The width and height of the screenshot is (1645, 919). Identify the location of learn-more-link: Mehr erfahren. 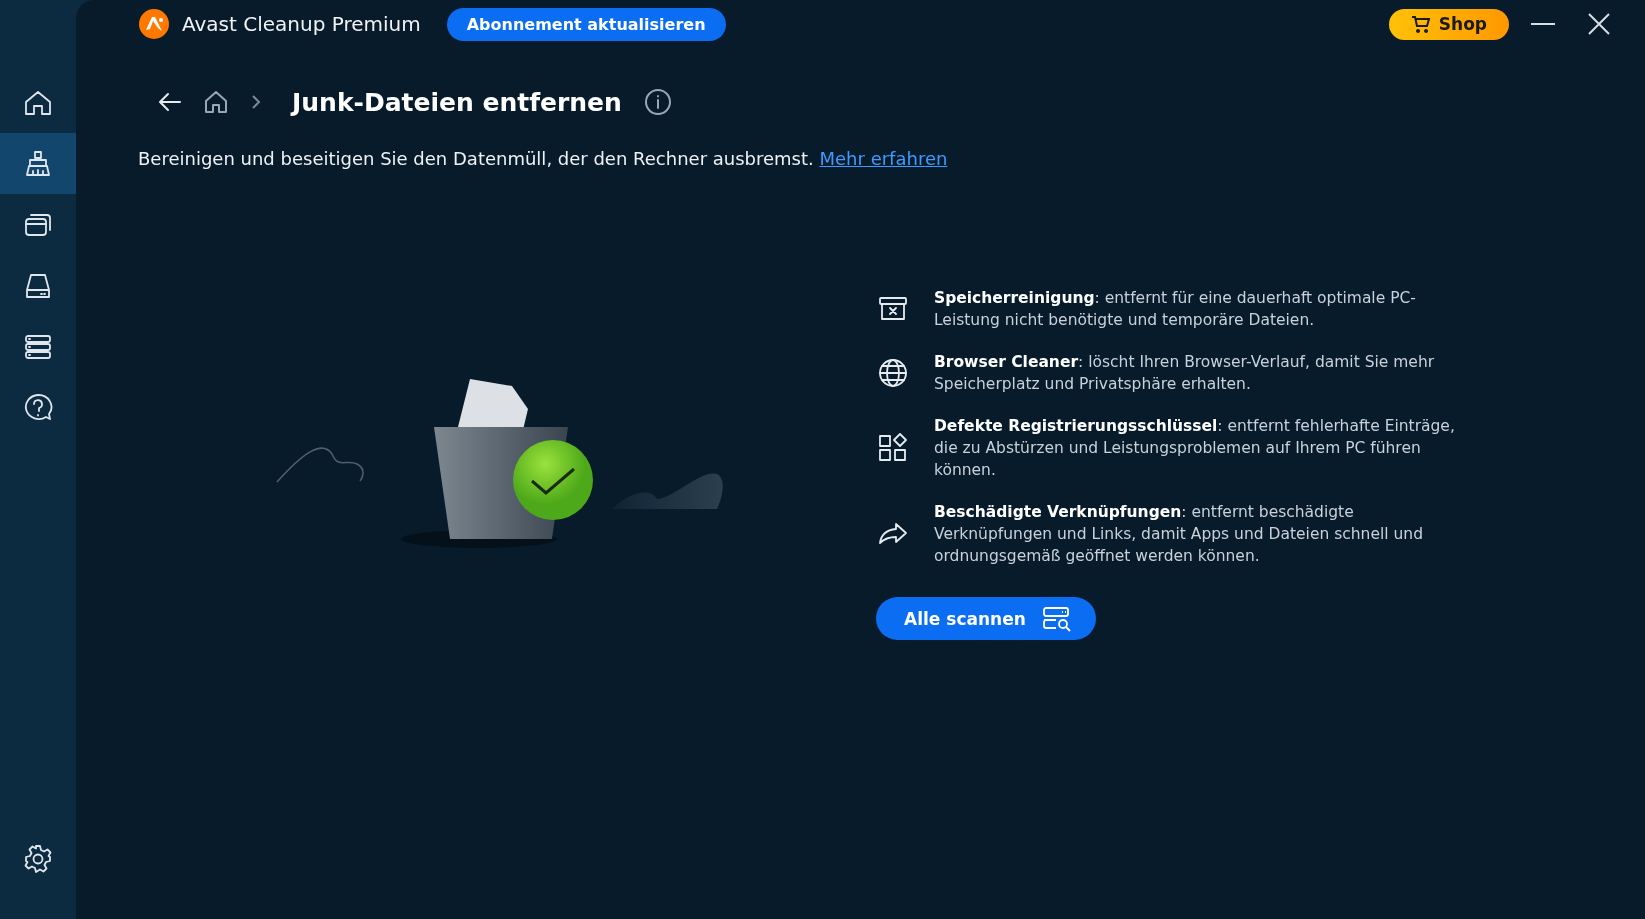
(883, 158).